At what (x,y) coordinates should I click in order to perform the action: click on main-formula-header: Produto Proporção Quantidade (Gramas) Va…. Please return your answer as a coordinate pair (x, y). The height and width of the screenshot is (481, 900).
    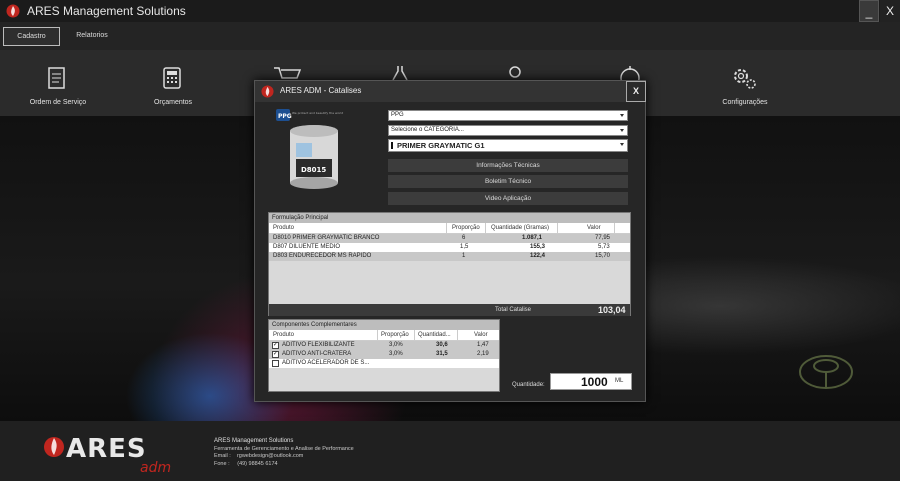
    Looking at the image, I should click on (449, 228).